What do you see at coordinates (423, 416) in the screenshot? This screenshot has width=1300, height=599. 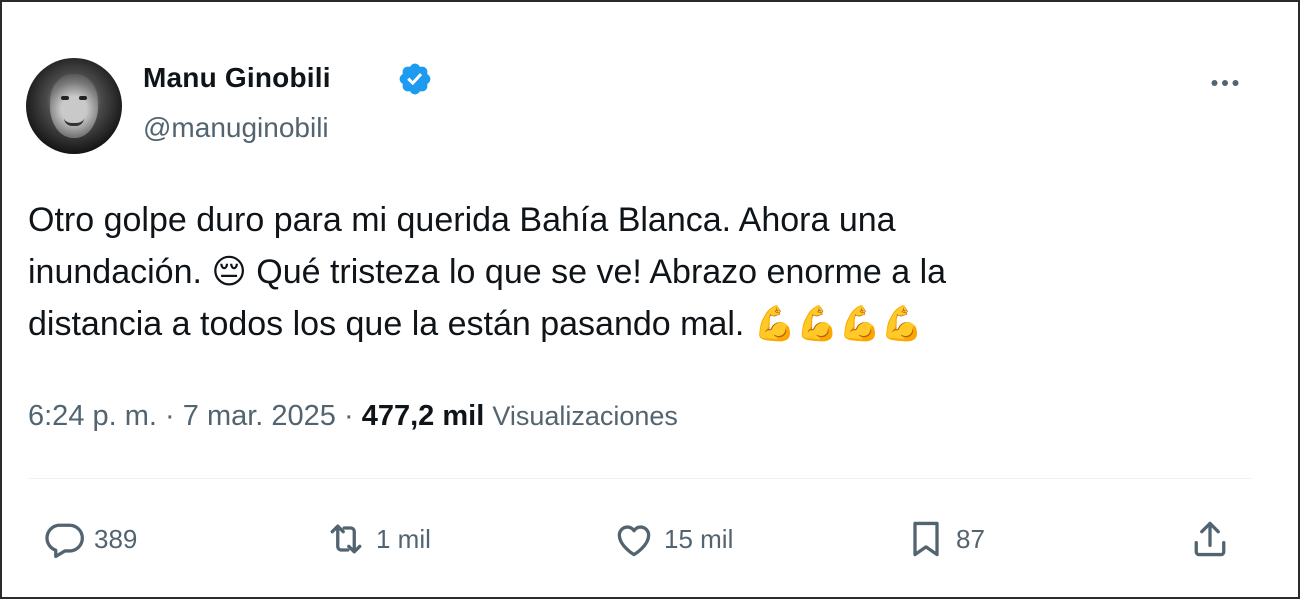 I see `views-count: 477,2 mil` at bounding box center [423, 416].